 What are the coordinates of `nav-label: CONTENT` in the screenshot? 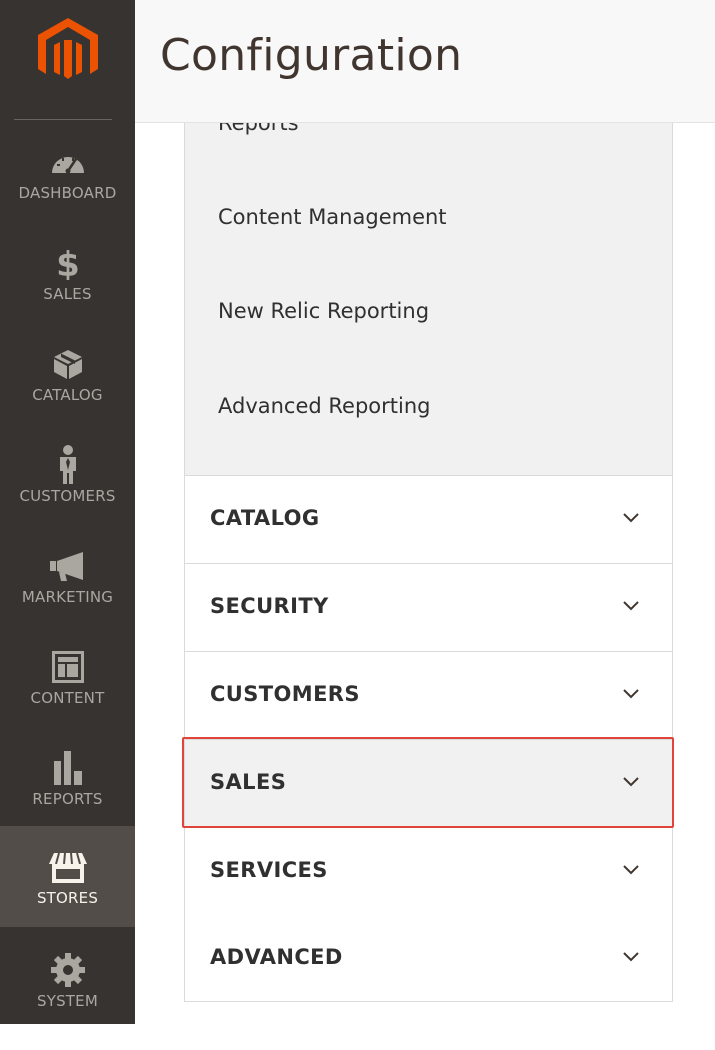 It's located at (67, 698).